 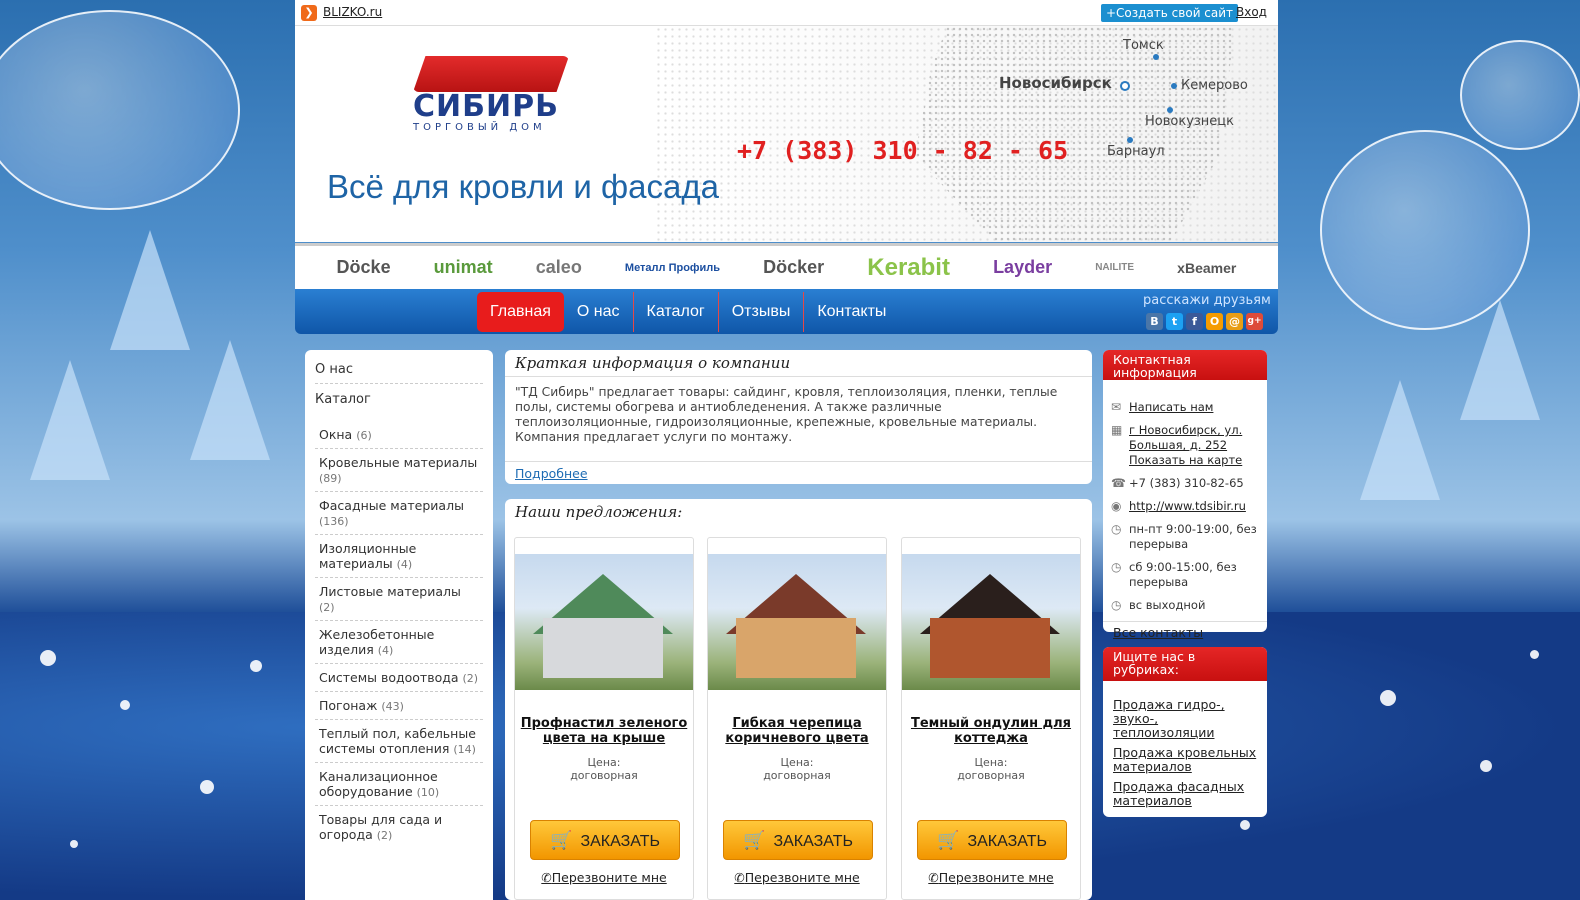 What do you see at coordinates (1075, 134) in the screenshot?
I see `map-region-shape` at bounding box center [1075, 134].